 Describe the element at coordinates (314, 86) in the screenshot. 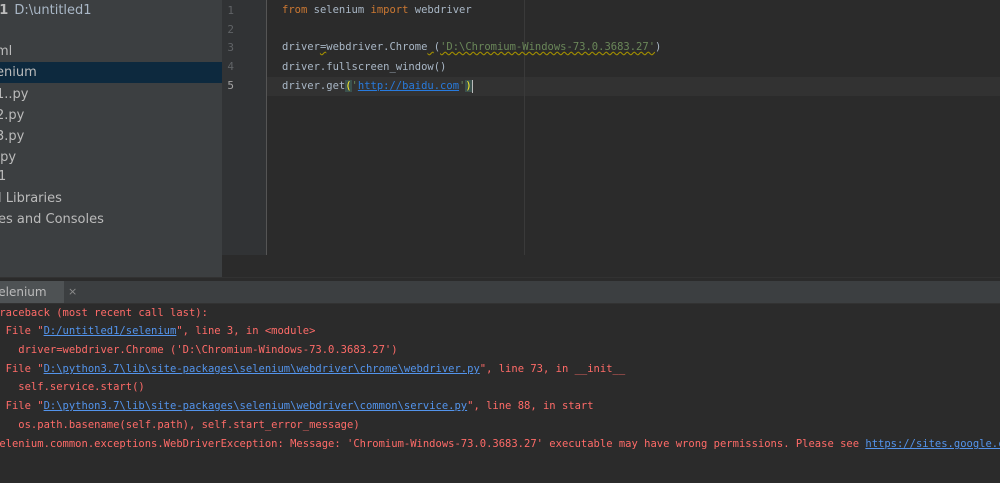

I see `code-identifier: driver.get` at that location.